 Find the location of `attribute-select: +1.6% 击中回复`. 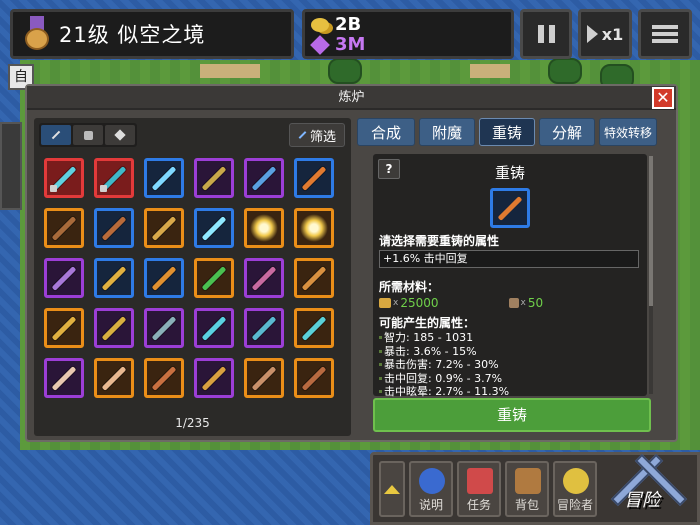

attribute-select: +1.6% 击中回复 is located at coordinates (509, 259).